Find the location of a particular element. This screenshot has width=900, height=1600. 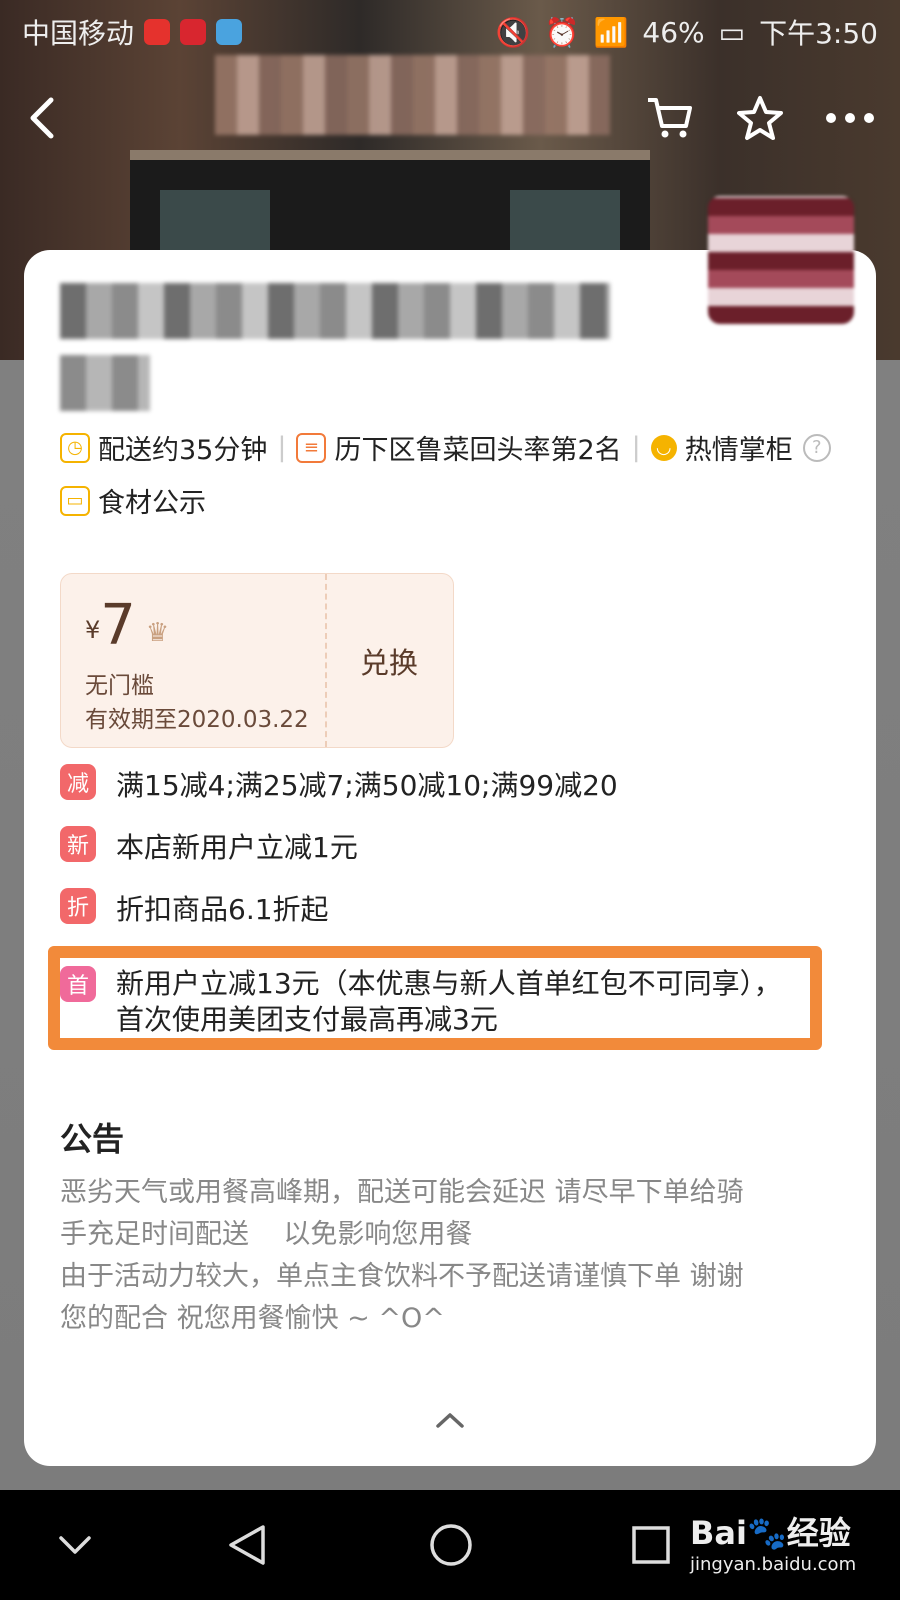

top-bar is located at coordinates (450, 123).